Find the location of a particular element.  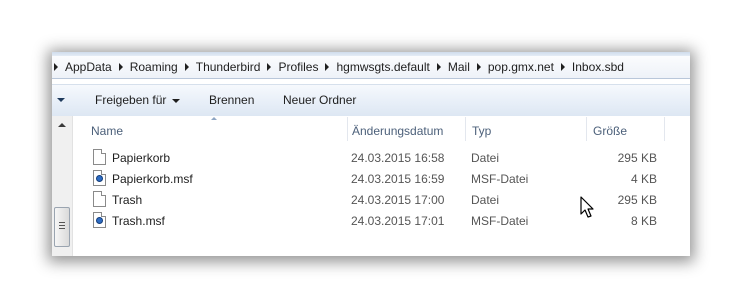

breadcrumb-item: Thunderbird is located at coordinates (228, 67).